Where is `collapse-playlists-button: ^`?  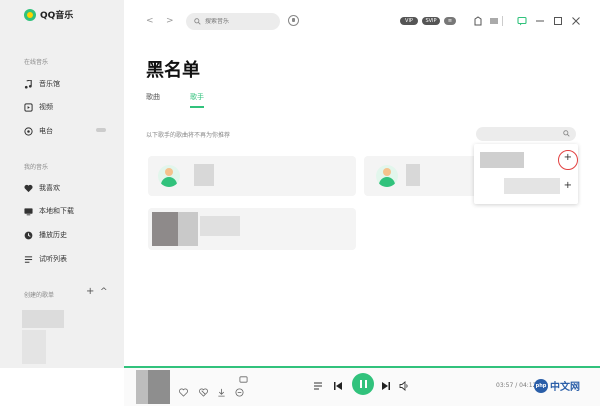
collapse-playlists-button: ^ is located at coordinates (104, 292).